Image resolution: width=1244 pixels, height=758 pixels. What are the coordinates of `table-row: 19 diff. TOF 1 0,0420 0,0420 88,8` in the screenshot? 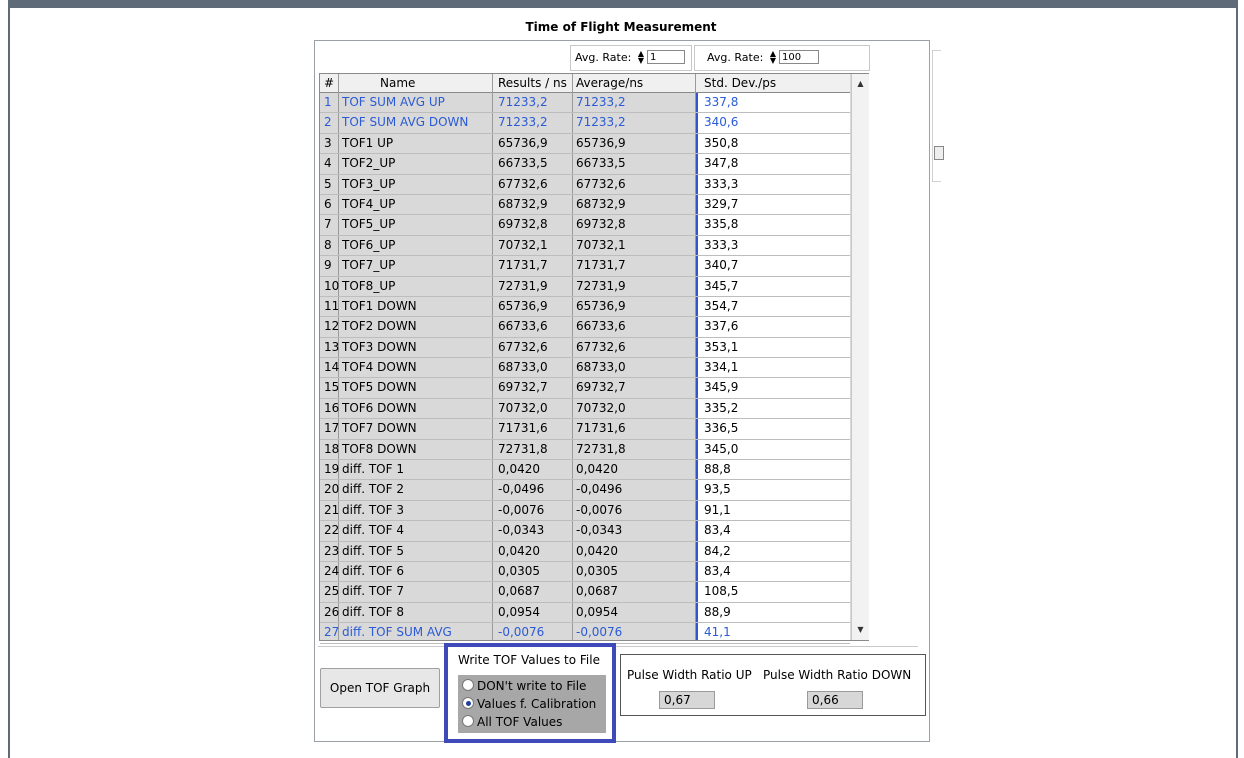 It's located at (585, 470).